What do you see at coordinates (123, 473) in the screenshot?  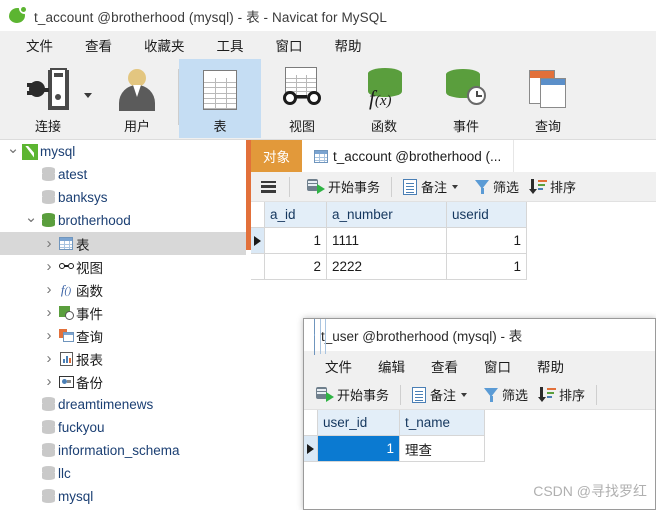 I see `tree-item-llc: llc` at bounding box center [123, 473].